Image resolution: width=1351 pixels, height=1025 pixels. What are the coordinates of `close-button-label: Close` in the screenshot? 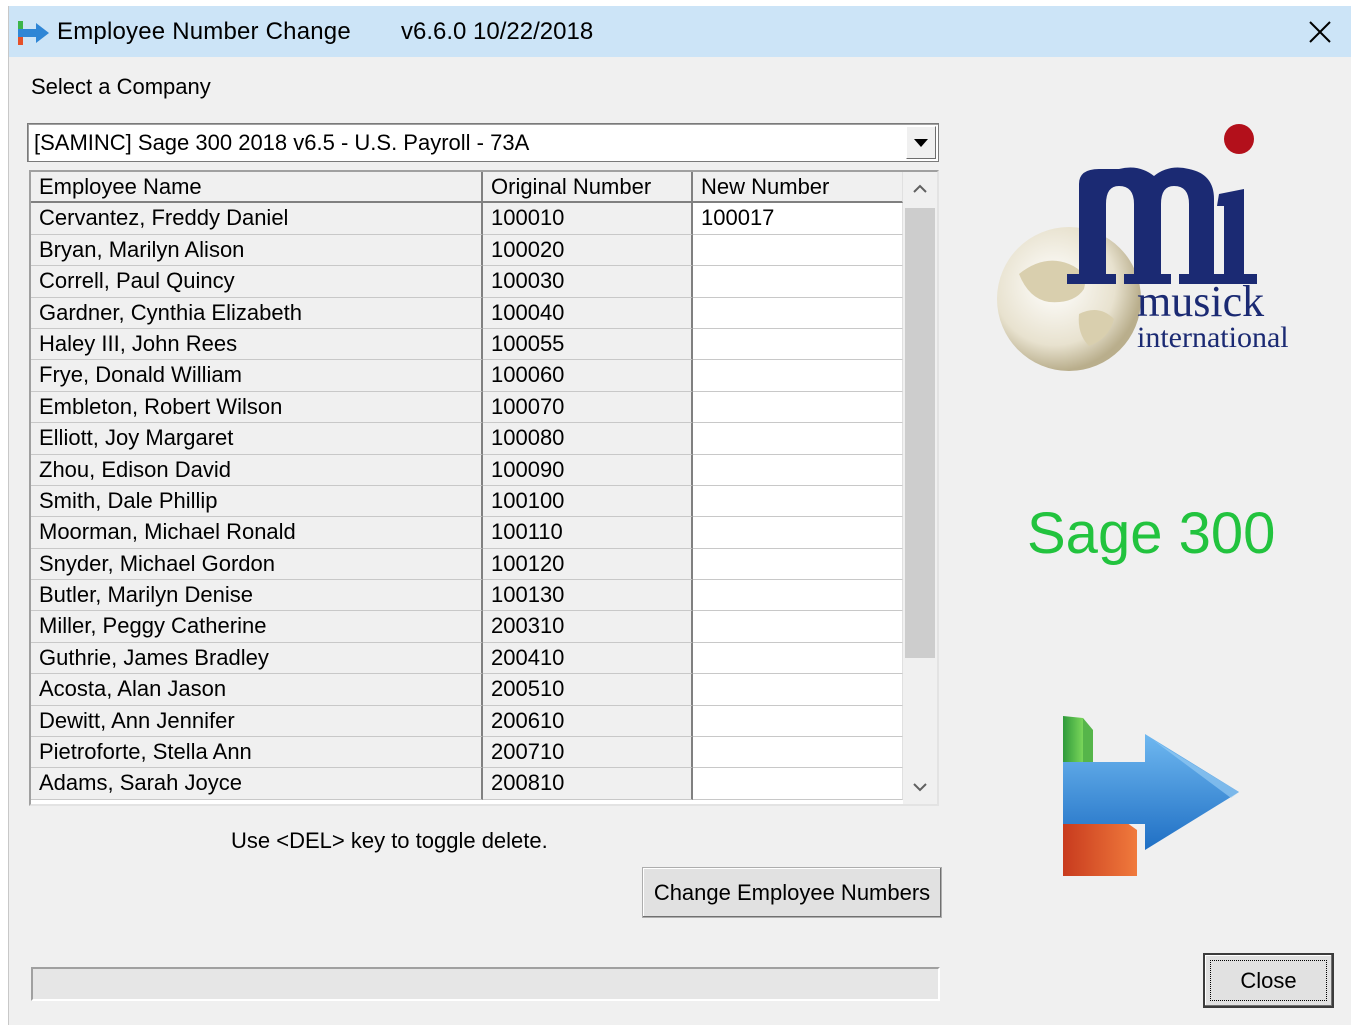 It's located at (1268, 980).